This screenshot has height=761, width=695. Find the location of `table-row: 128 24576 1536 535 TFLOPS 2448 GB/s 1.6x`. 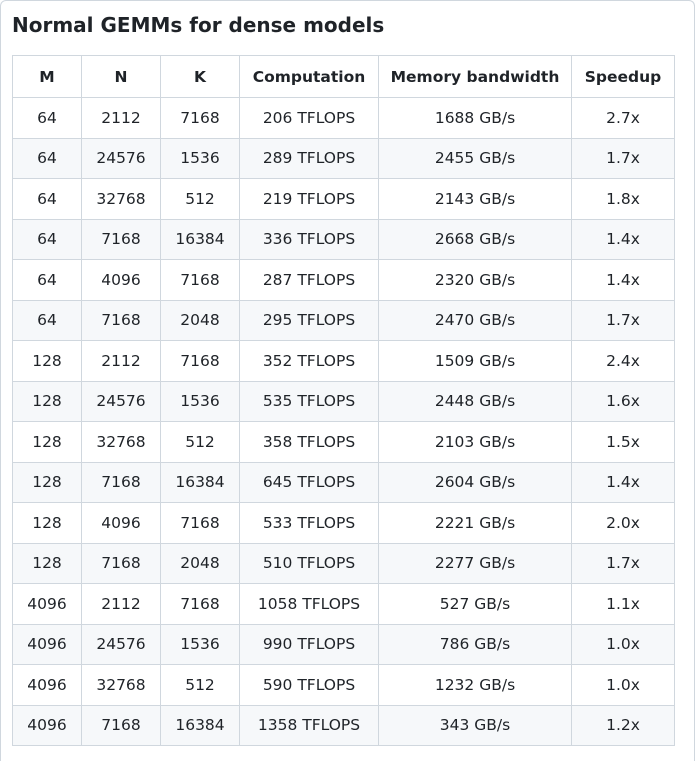

table-row: 128 24576 1536 535 TFLOPS 2448 GB/s 1.6x is located at coordinates (343, 401).